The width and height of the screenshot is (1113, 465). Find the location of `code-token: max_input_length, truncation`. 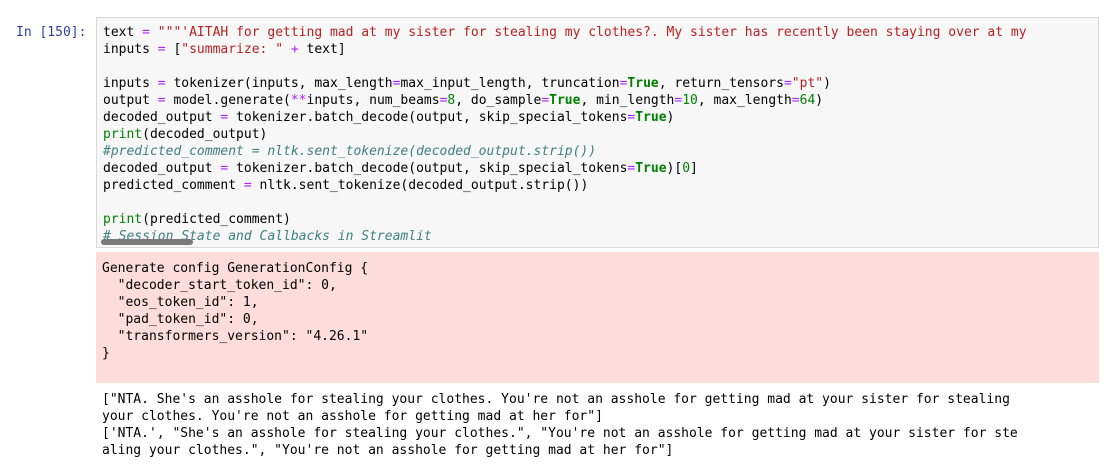

code-token: max_input_length, truncation is located at coordinates (510, 83).